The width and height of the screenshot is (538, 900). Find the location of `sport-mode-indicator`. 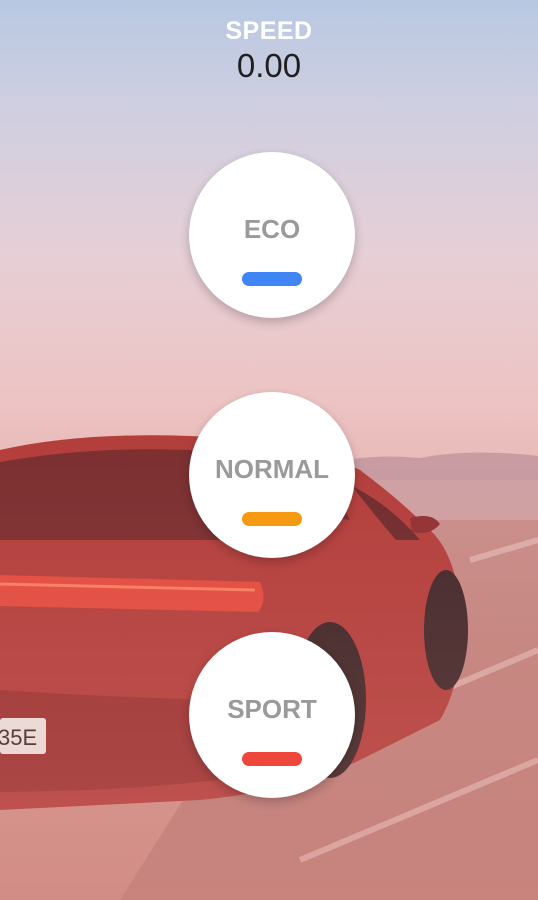

sport-mode-indicator is located at coordinates (272, 759).